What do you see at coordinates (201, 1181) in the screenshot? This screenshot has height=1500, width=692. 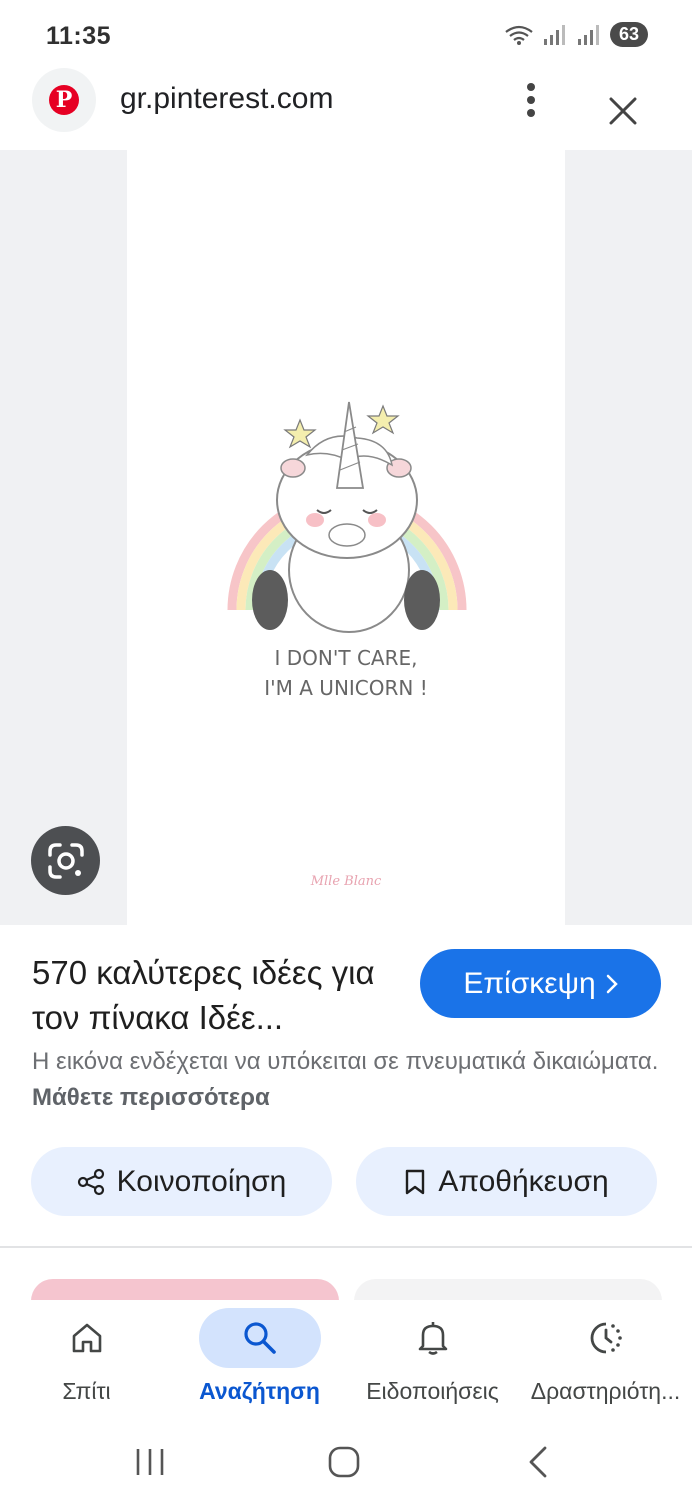 I see `share-label: Κοινοποίηση` at bounding box center [201, 1181].